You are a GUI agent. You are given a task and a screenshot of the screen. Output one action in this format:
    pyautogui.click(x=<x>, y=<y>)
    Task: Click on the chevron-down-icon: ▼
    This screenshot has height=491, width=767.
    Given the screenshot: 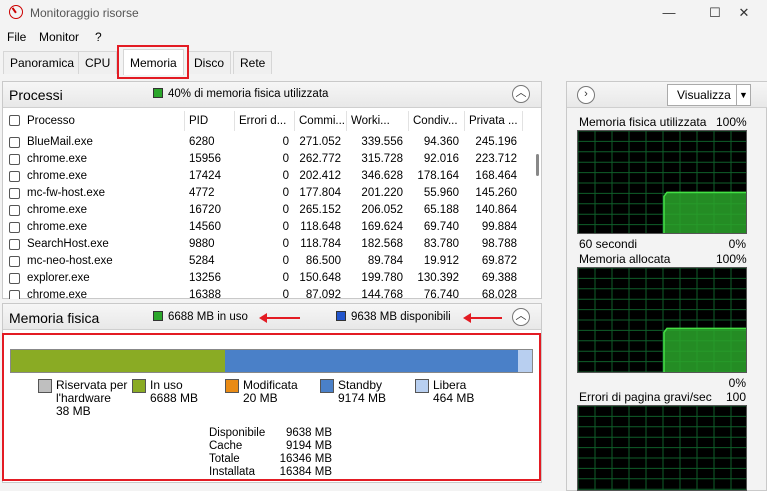 What is the action you would take?
    pyautogui.click(x=743, y=95)
    